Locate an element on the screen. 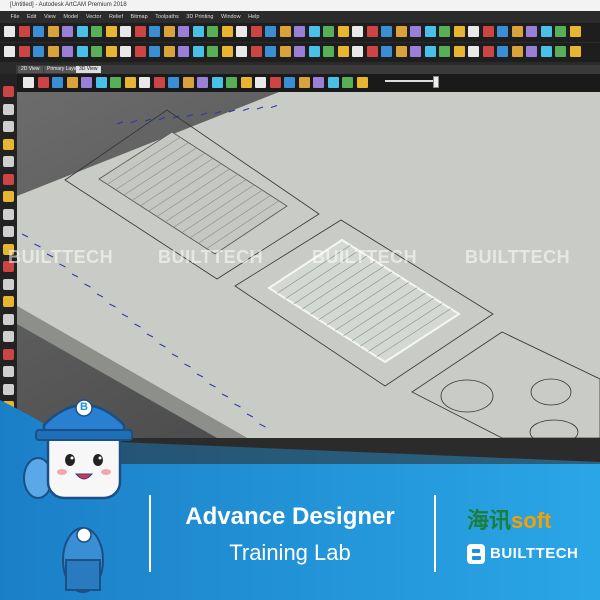  menu-window: Window is located at coordinates (231, 17).